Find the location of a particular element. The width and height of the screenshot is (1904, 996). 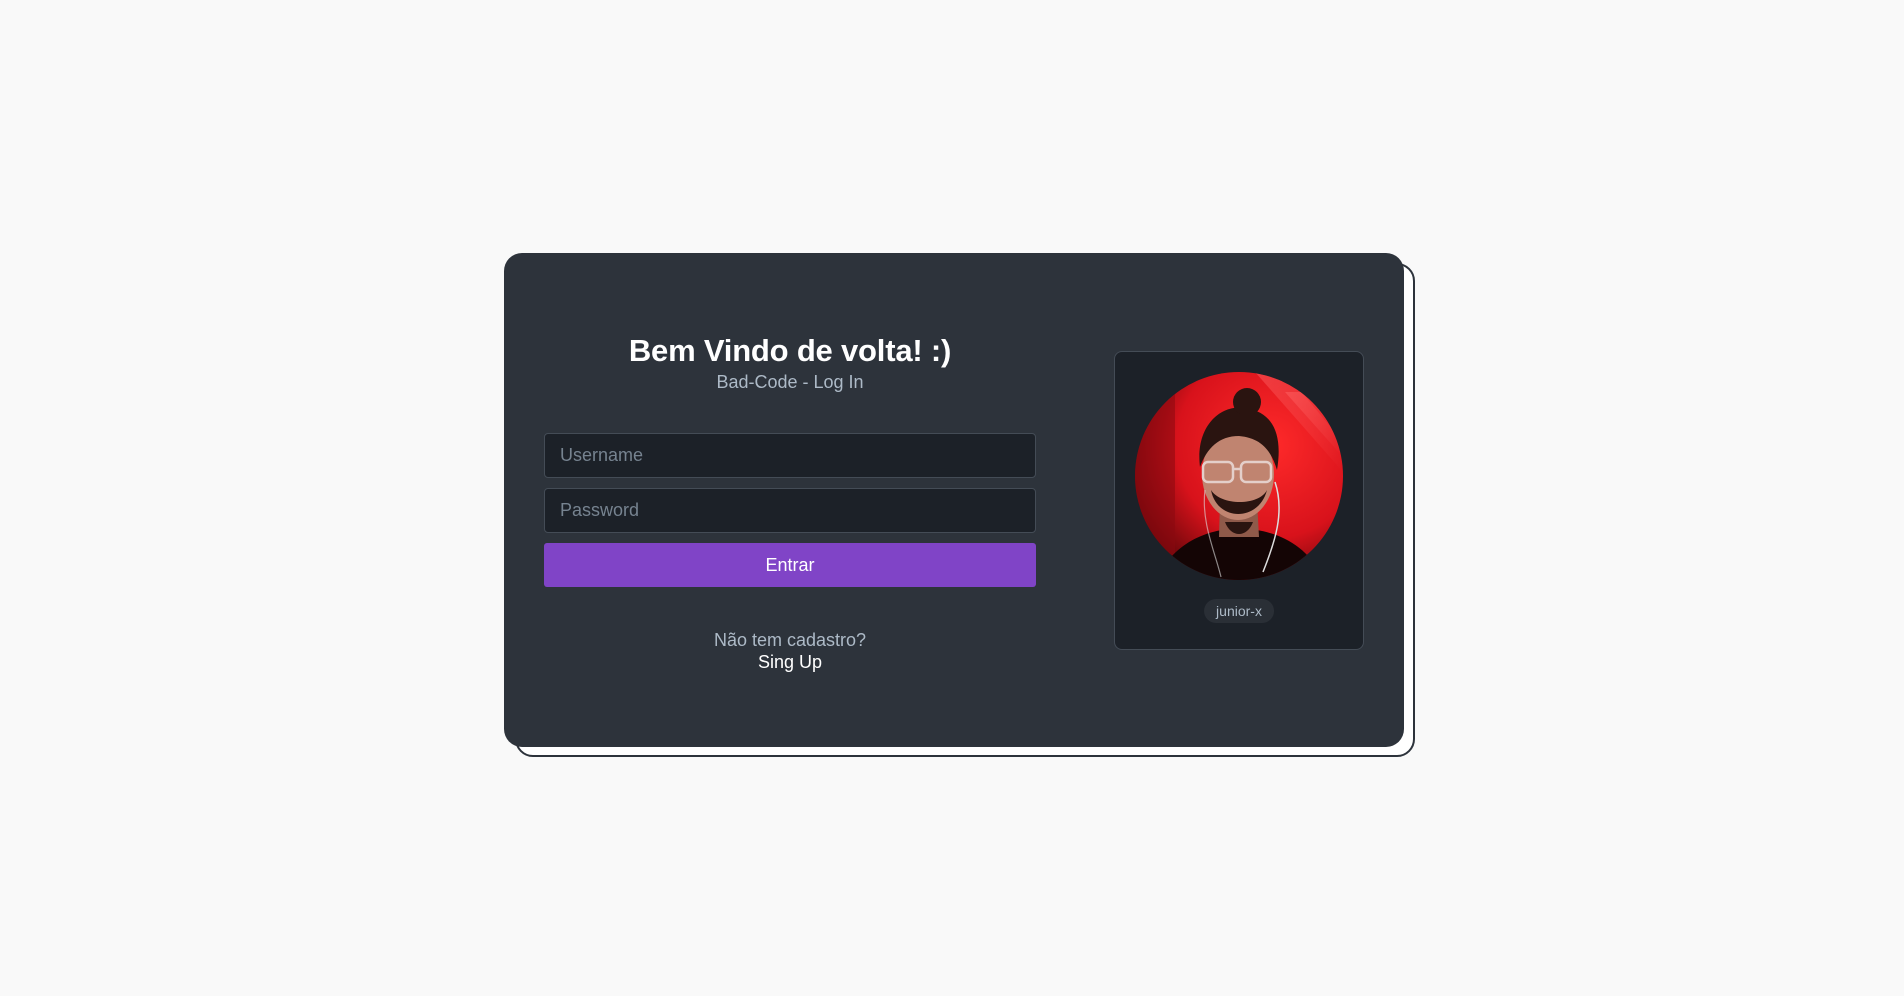

avatar is located at coordinates (1239, 476).